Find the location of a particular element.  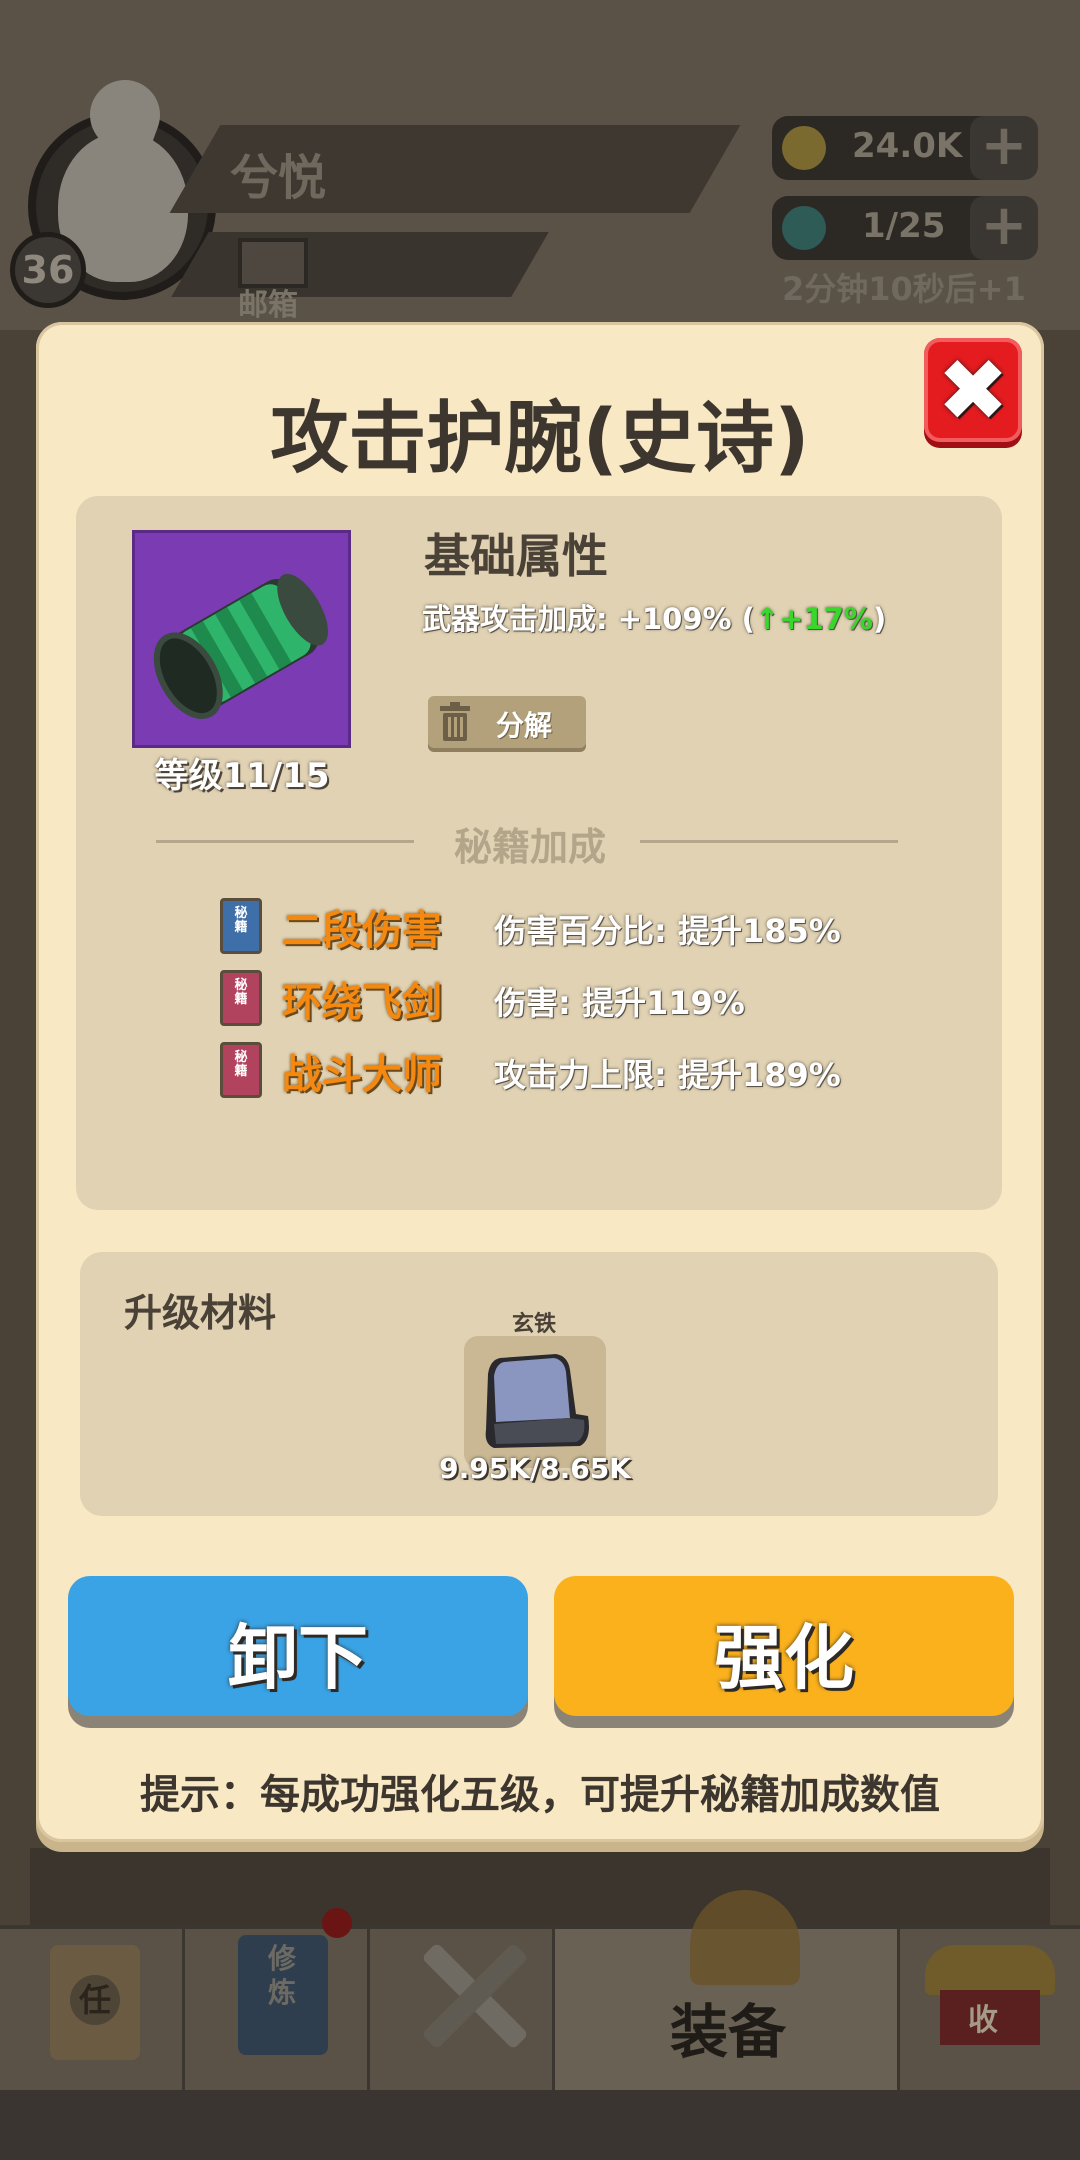

weapon-attack-bonus: 武器攻击加成: +109% (↑+17%) is located at coordinates (654, 617).